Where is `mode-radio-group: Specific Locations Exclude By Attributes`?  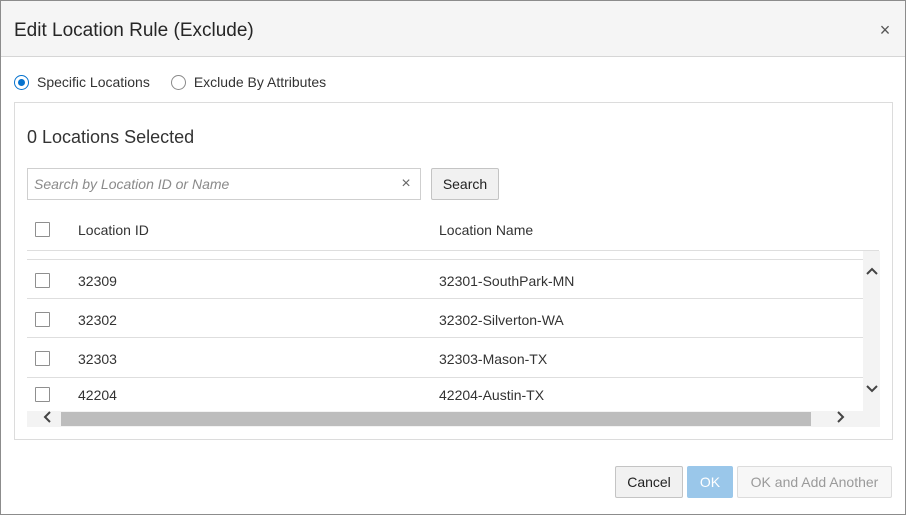
mode-radio-group: Specific Locations Exclude By Attributes is located at coordinates (170, 82).